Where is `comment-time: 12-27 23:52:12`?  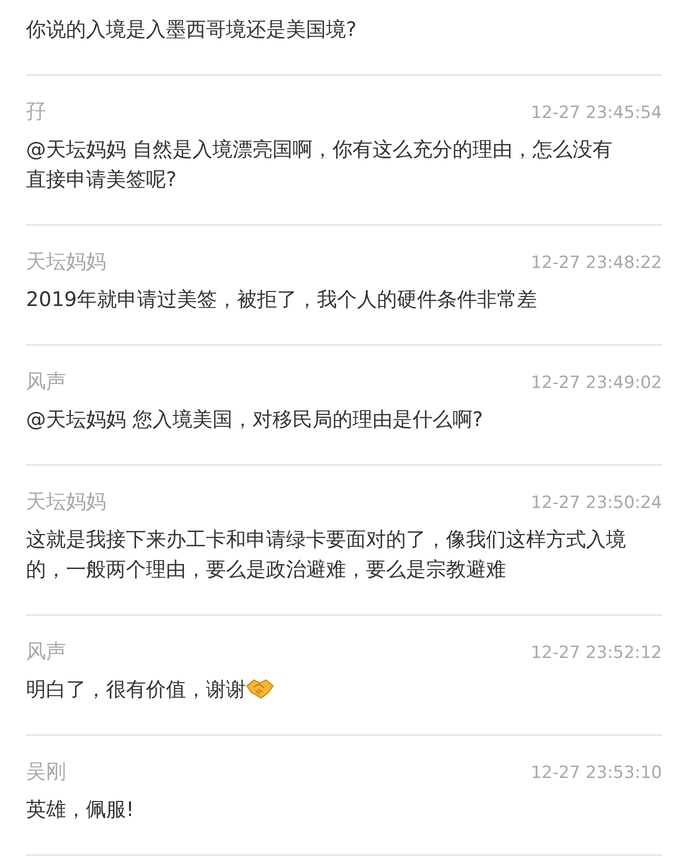
comment-time: 12-27 23:52:12 is located at coordinates (596, 653).